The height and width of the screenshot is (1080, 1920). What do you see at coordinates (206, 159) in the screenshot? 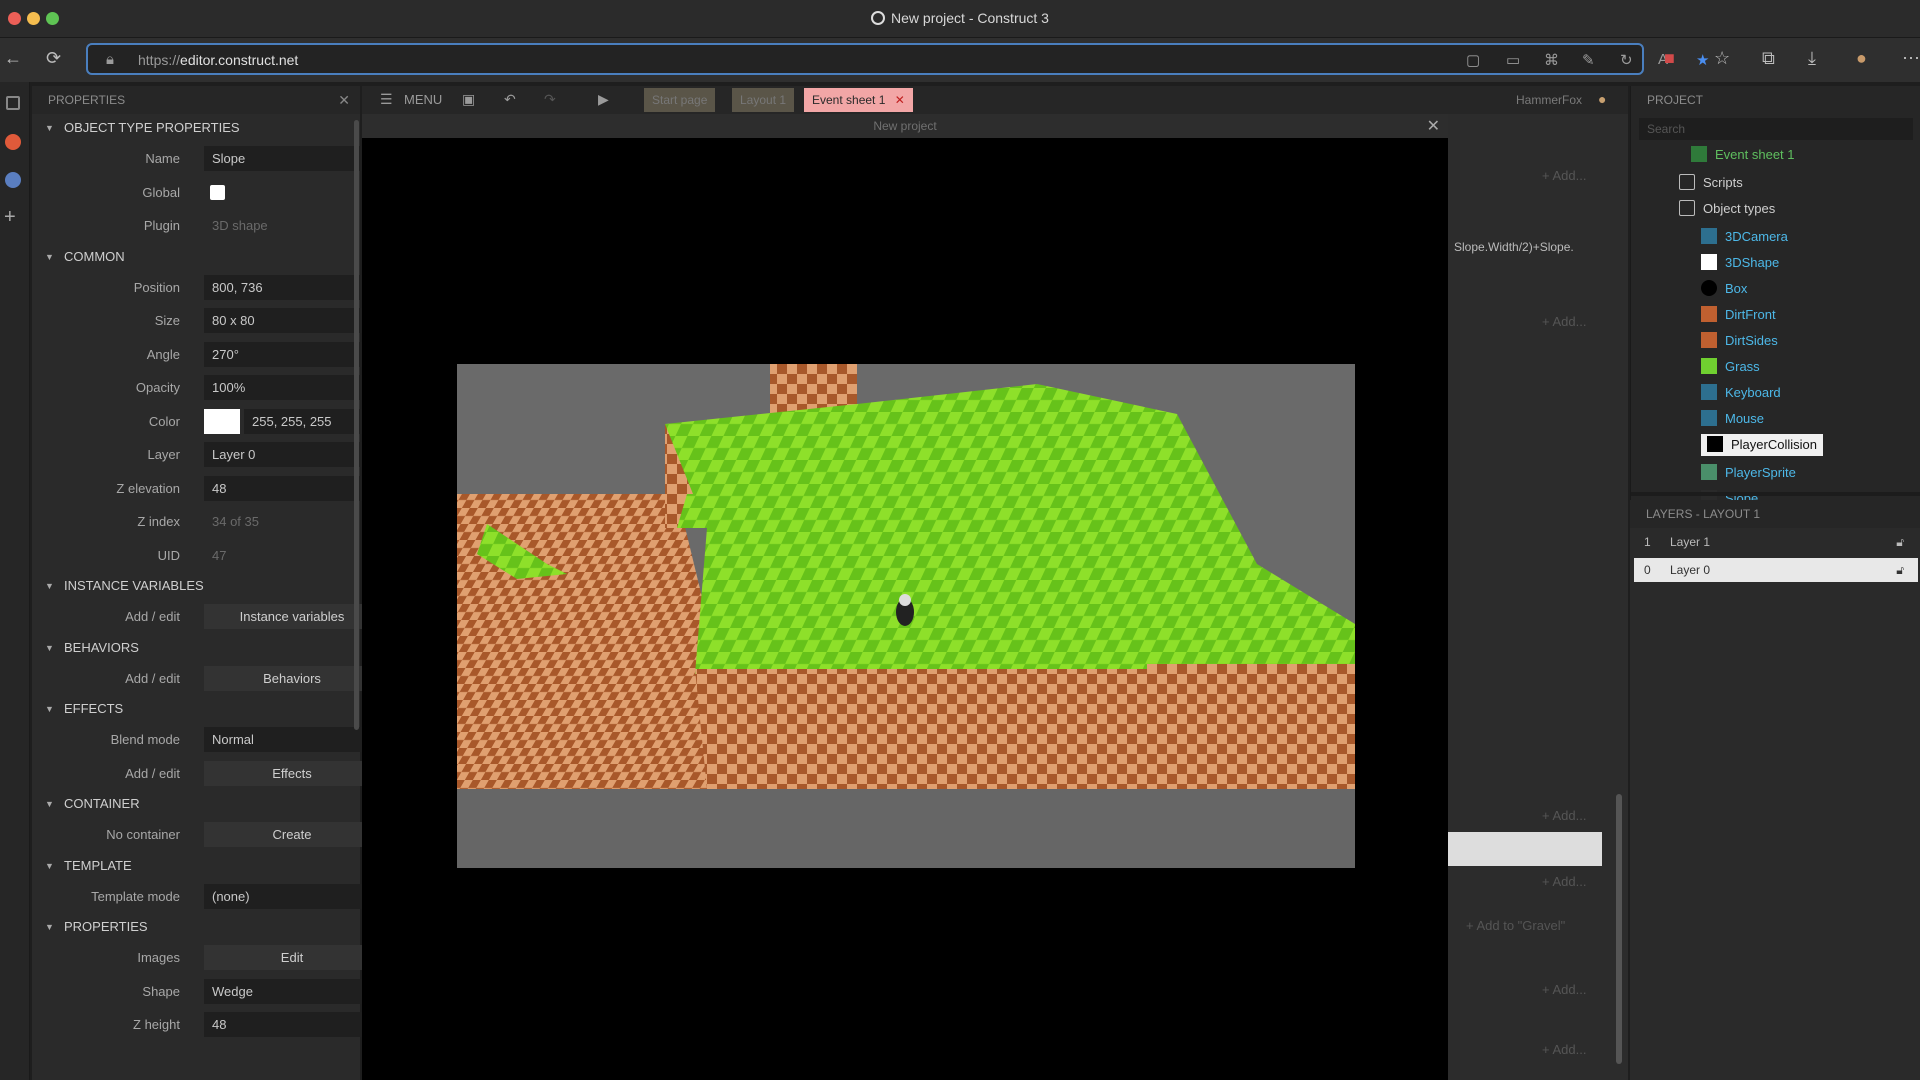
I see `prop-name: Name Slope` at bounding box center [206, 159].